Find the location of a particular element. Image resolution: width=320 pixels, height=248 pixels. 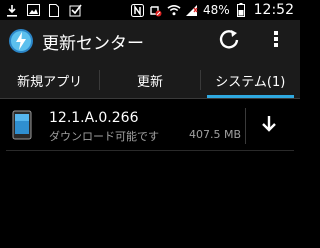

refresh-button is located at coordinates (229, 41).